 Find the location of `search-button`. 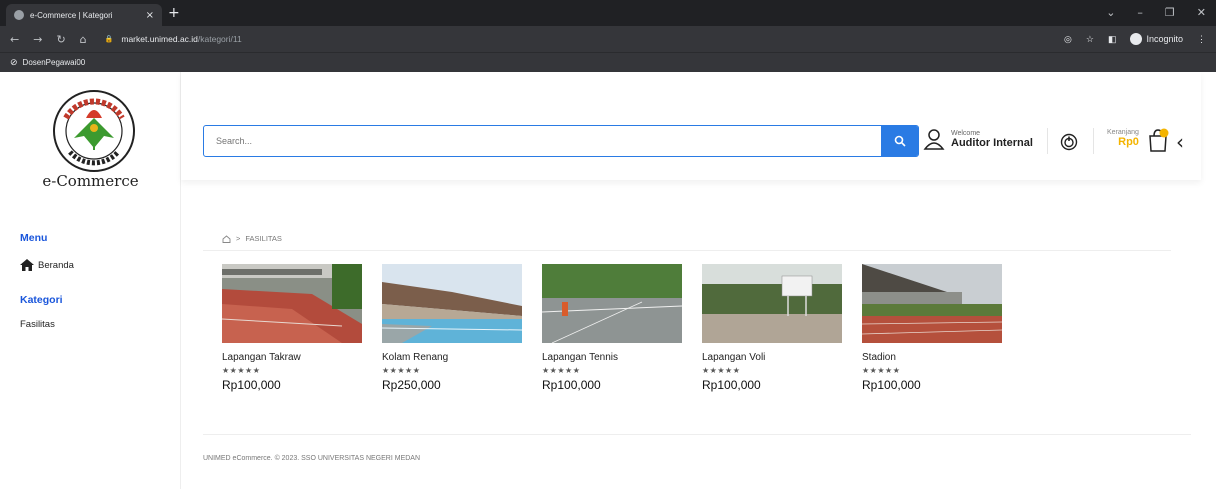

search-button is located at coordinates (899, 141).